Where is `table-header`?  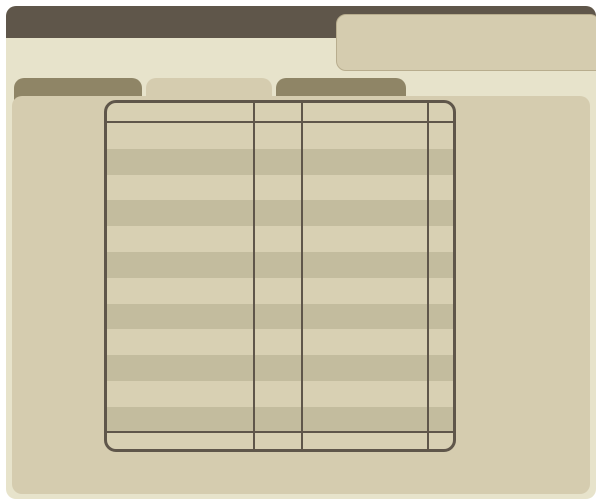 table-header is located at coordinates (280, 112).